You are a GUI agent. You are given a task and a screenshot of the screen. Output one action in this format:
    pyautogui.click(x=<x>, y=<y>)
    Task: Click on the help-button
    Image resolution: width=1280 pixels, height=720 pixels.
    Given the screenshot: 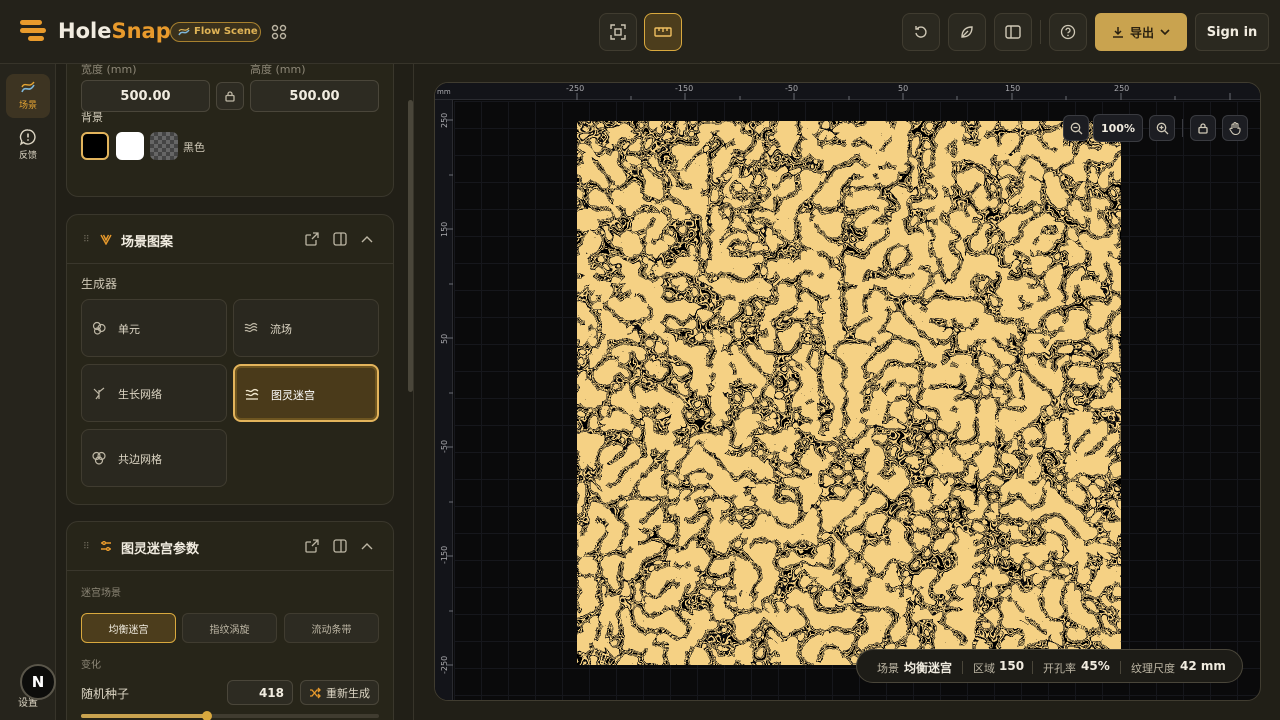 What is the action you would take?
    pyautogui.click(x=1068, y=32)
    